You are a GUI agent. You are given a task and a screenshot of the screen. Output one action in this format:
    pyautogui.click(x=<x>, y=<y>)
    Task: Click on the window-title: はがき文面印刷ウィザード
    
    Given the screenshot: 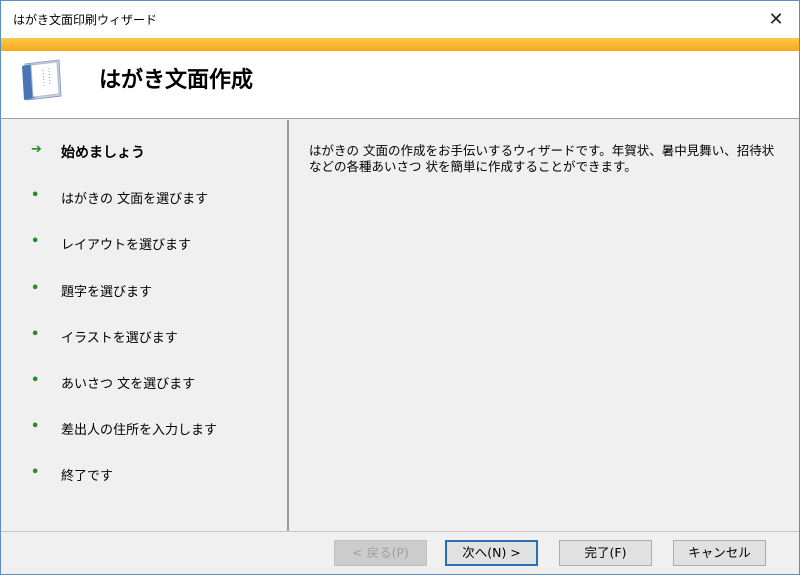 What is the action you would take?
    pyautogui.click(x=85, y=20)
    